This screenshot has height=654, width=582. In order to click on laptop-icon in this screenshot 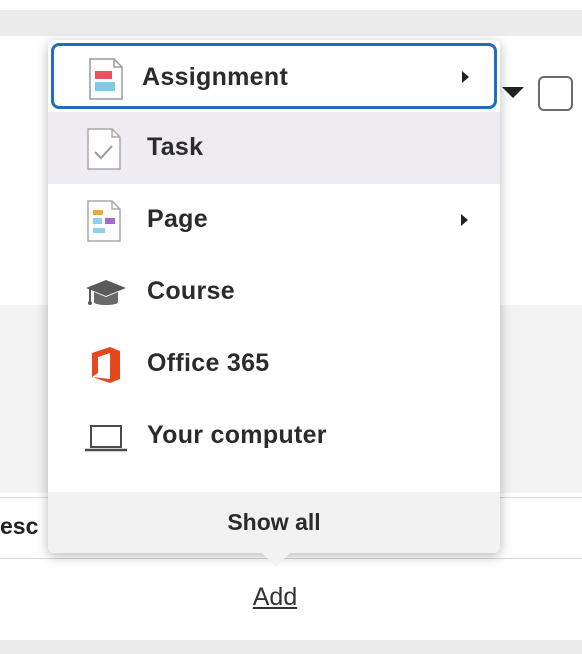, I will do `click(106, 437)`.